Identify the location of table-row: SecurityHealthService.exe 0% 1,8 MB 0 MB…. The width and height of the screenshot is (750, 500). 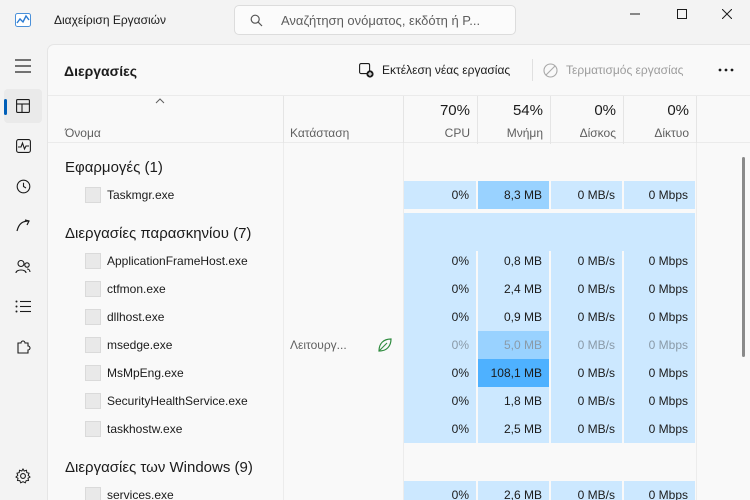
(393, 401).